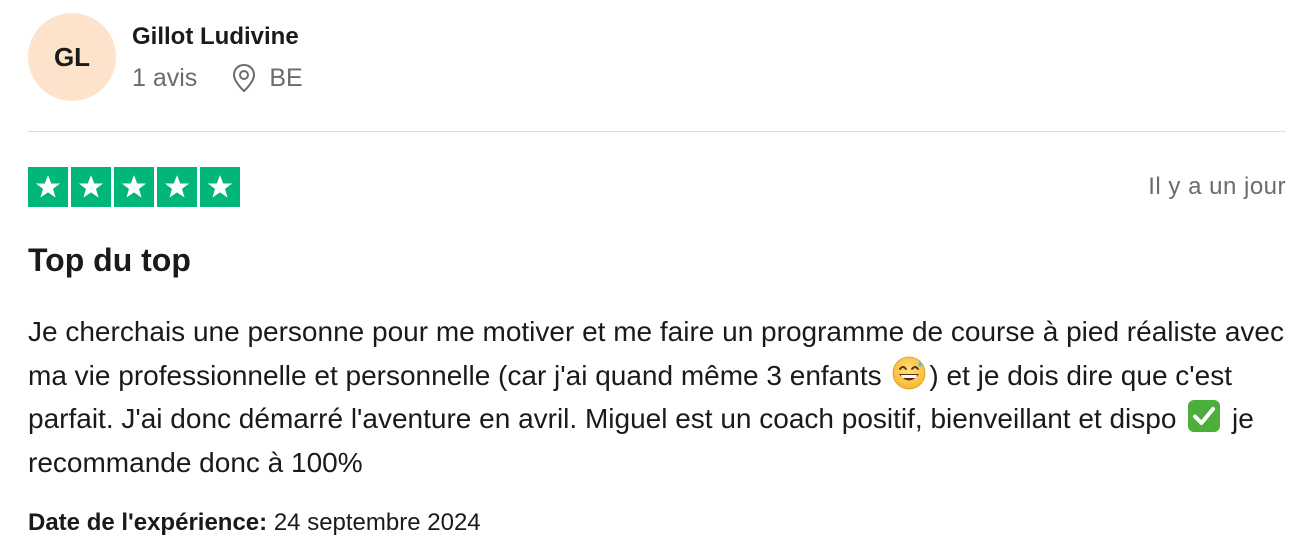  I want to click on reviewer-meta: 1 avis BE, so click(217, 78).